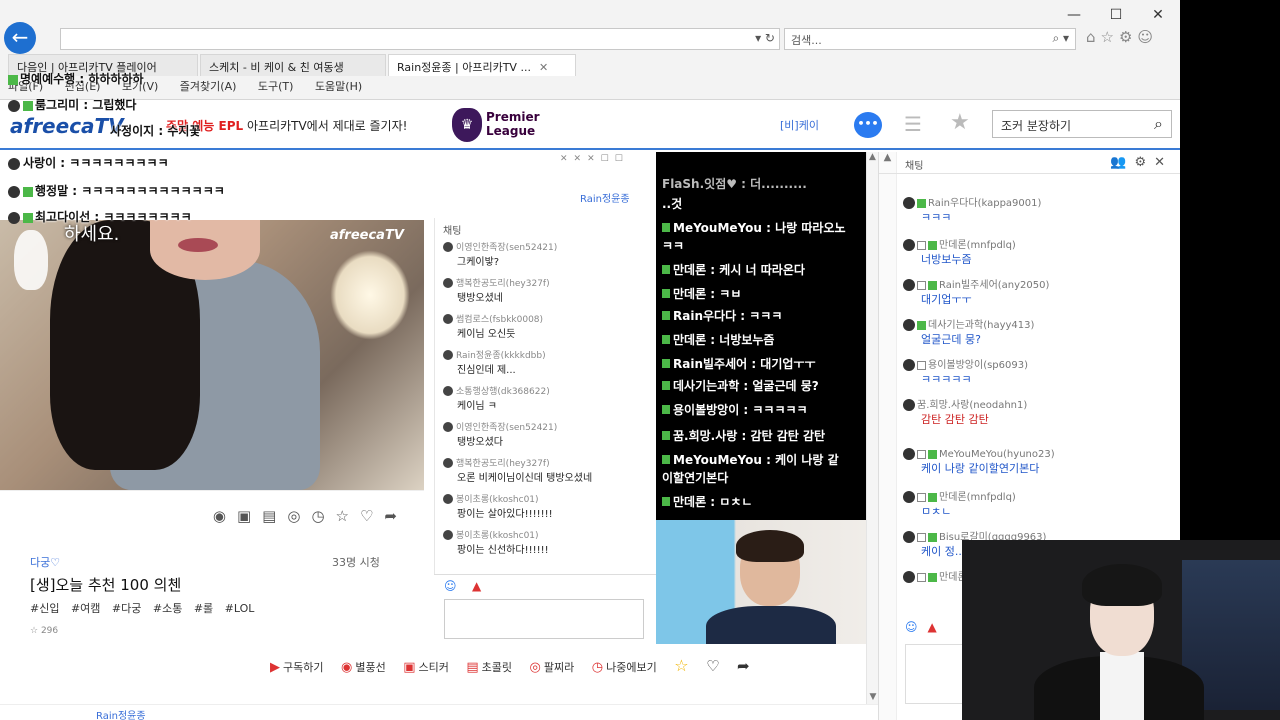 Image resolution: width=1280 pixels, height=720 pixels. I want to click on overlay-chat-line: 사랑이 : ㅋㅋㅋㅋㅋㅋㅋㅋㅋ, so click(88, 162).